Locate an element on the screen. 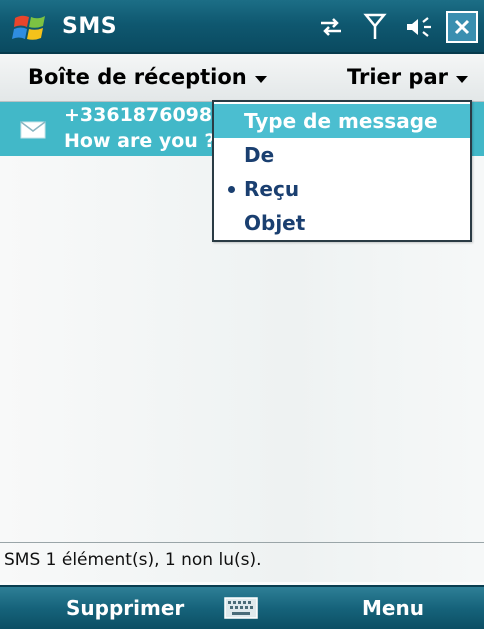 The height and width of the screenshot is (629, 484). divider is located at coordinates (242, 542).